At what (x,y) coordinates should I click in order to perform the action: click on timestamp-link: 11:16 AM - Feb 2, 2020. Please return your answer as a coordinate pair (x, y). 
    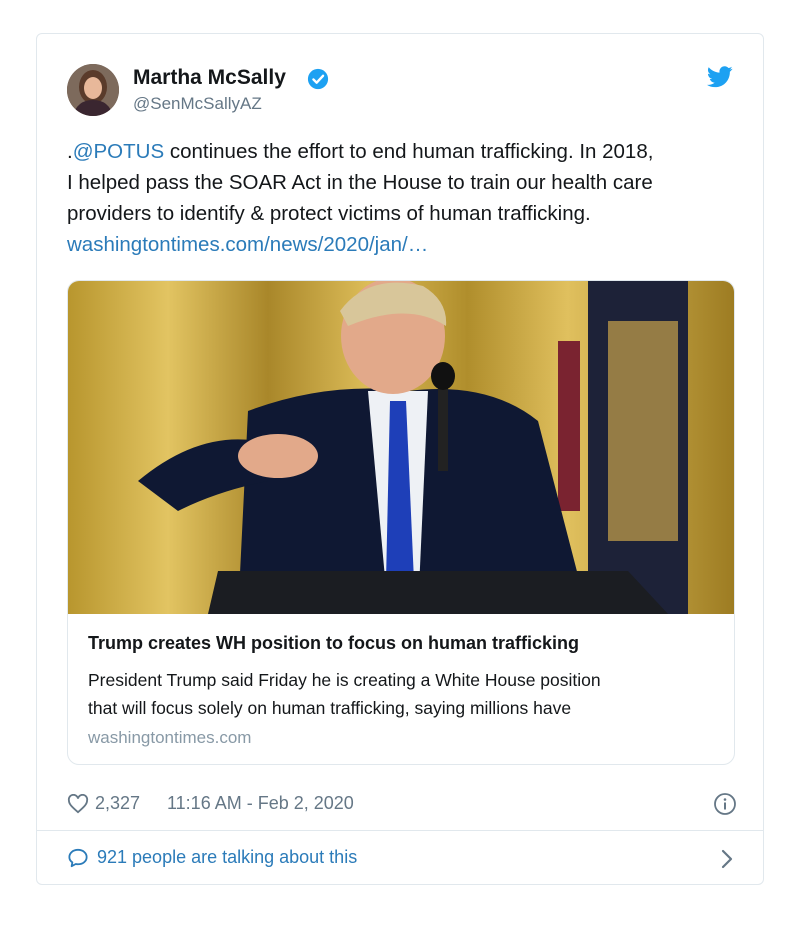
    Looking at the image, I should click on (260, 803).